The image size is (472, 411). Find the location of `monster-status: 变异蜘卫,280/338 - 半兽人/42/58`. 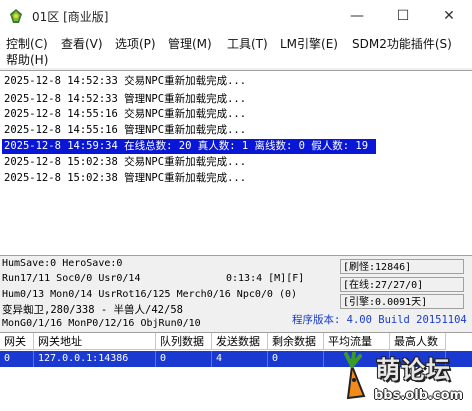

monster-status: 变异蜘卫,280/338 - 半兽人/42/58 is located at coordinates (92, 310).